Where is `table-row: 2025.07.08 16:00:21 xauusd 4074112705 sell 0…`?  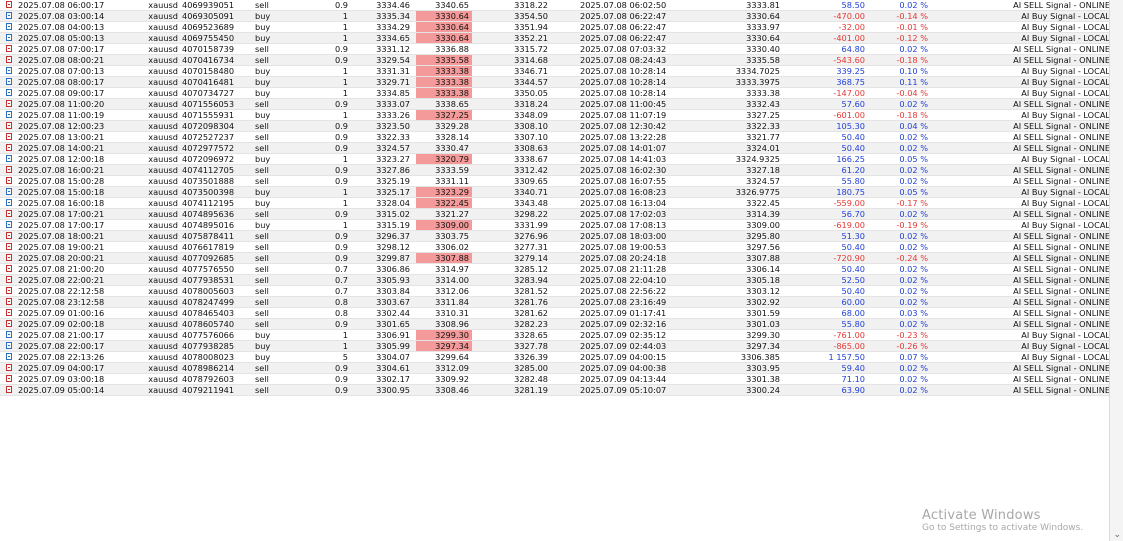 table-row: 2025.07.08 16:00:21 xauusd 4074112705 sell 0… is located at coordinates (561, 170).